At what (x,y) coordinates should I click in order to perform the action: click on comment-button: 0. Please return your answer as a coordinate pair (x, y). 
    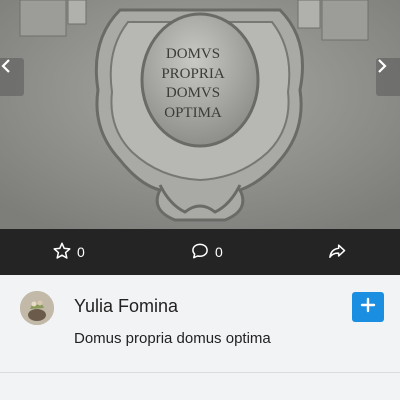
    Looking at the image, I should click on (206, 252).